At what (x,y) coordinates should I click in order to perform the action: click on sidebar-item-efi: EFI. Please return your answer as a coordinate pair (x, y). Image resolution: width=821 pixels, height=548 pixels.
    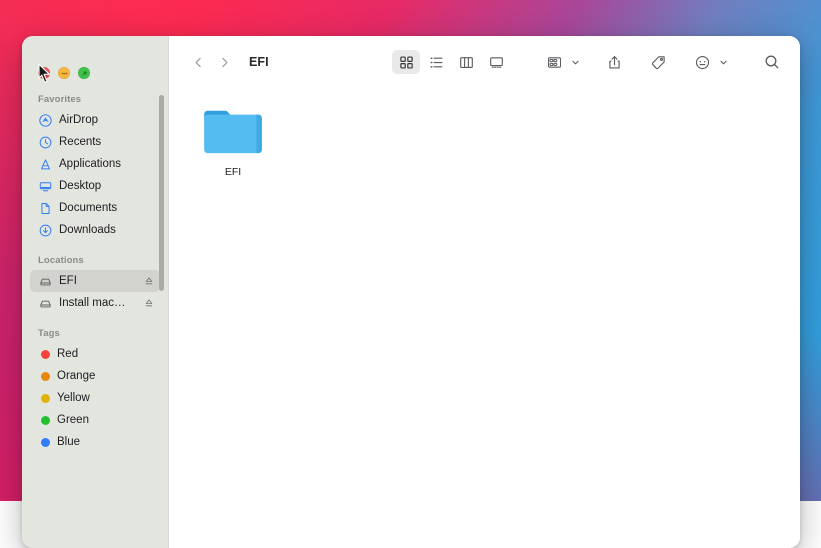
    Looking at the image, I should click on (95, 281).